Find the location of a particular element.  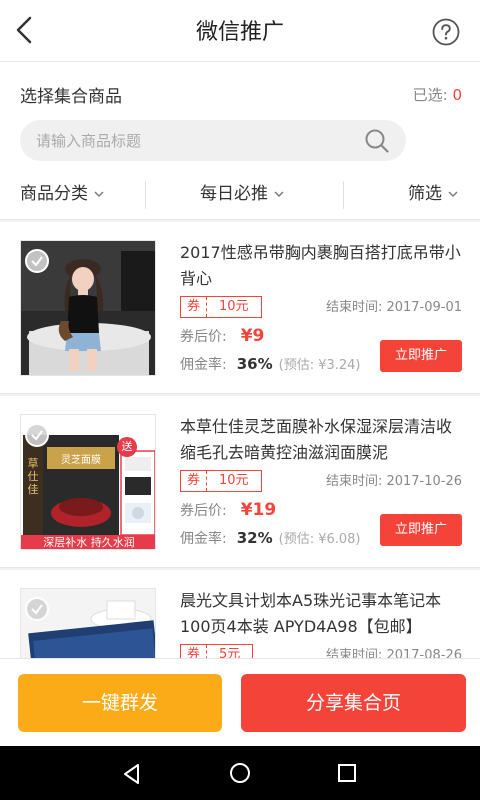

nav-back-icon is located at coordinates (132, 774).